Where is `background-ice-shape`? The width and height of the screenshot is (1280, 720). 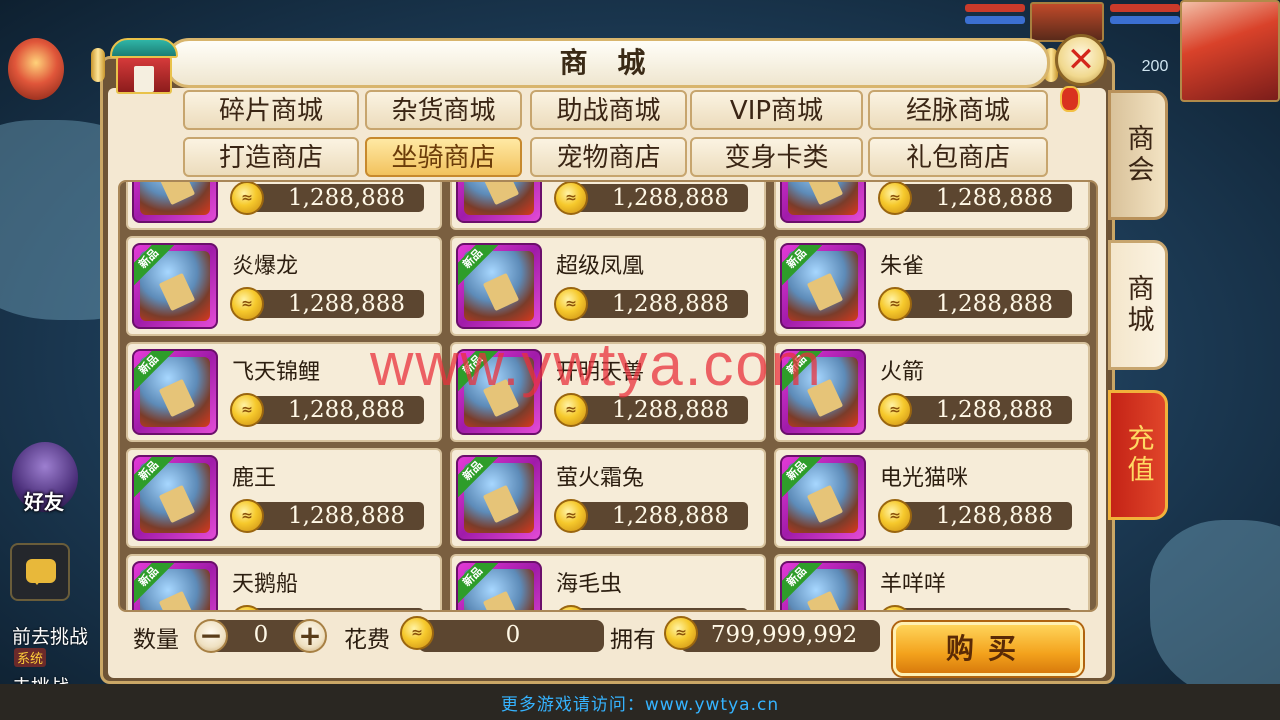 background-ice-shape is located at coordinates (1215, 610).